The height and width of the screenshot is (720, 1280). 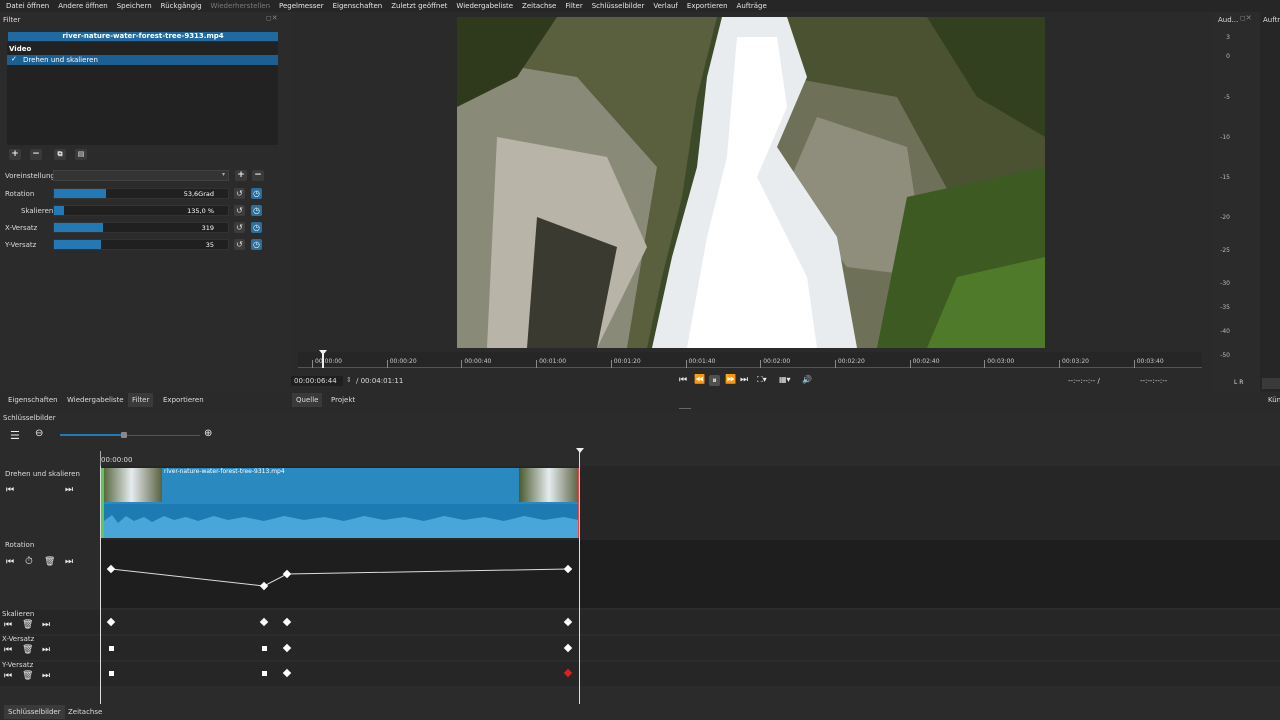 I want to click on scale-keyframe-icon: ◷, so click(x=256, y=210).